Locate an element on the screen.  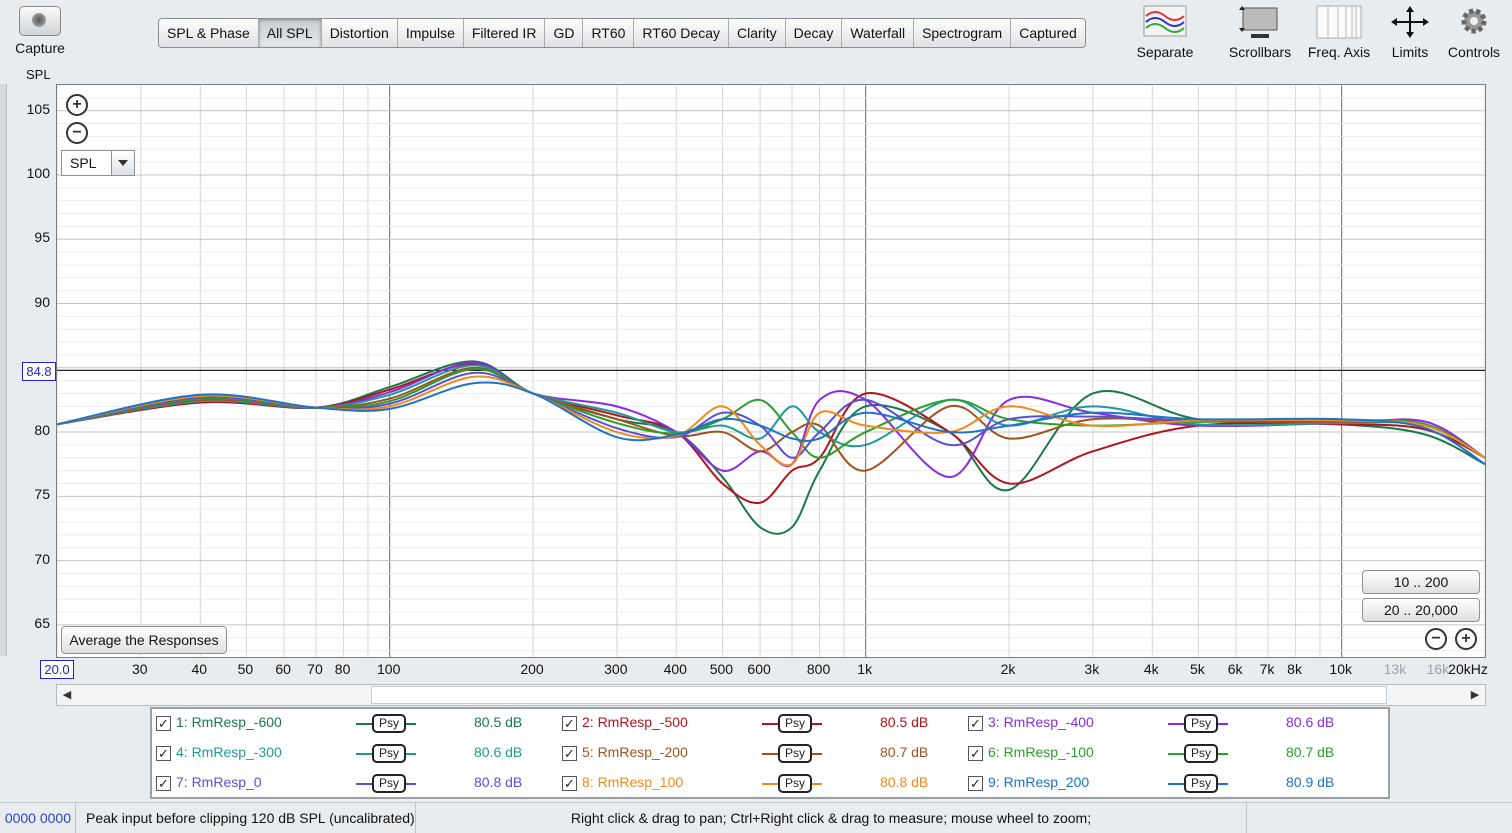
y-tick-label: 65 is located at coordinates (42, 622).